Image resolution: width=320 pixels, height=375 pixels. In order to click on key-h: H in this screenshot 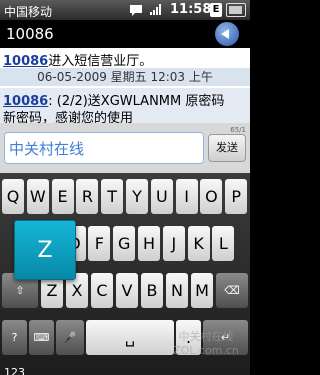, I will do `click(149, 243)`.